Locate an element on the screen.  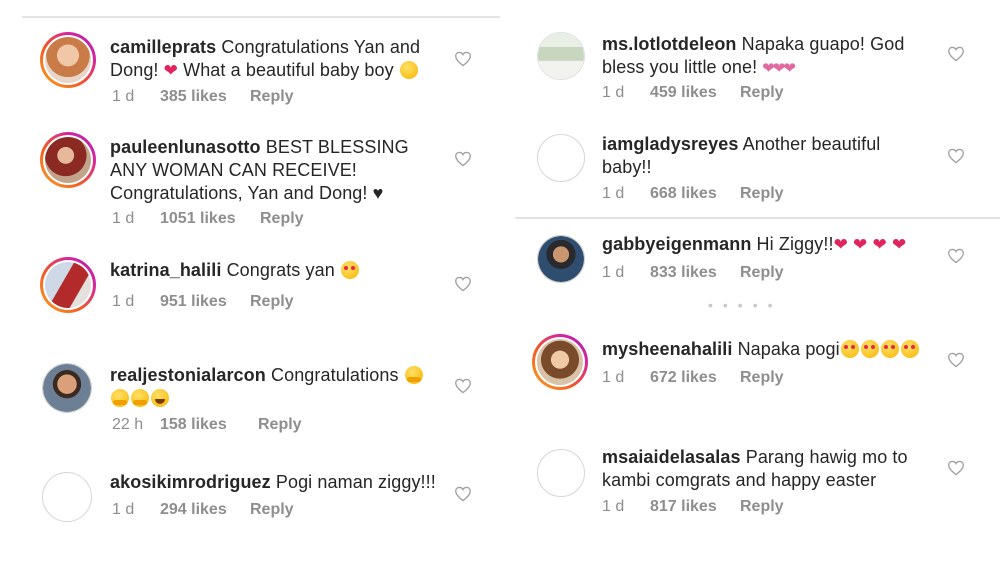
comment-meta: 1 d 1051 likes Reply is located at coordinates (260, 220).